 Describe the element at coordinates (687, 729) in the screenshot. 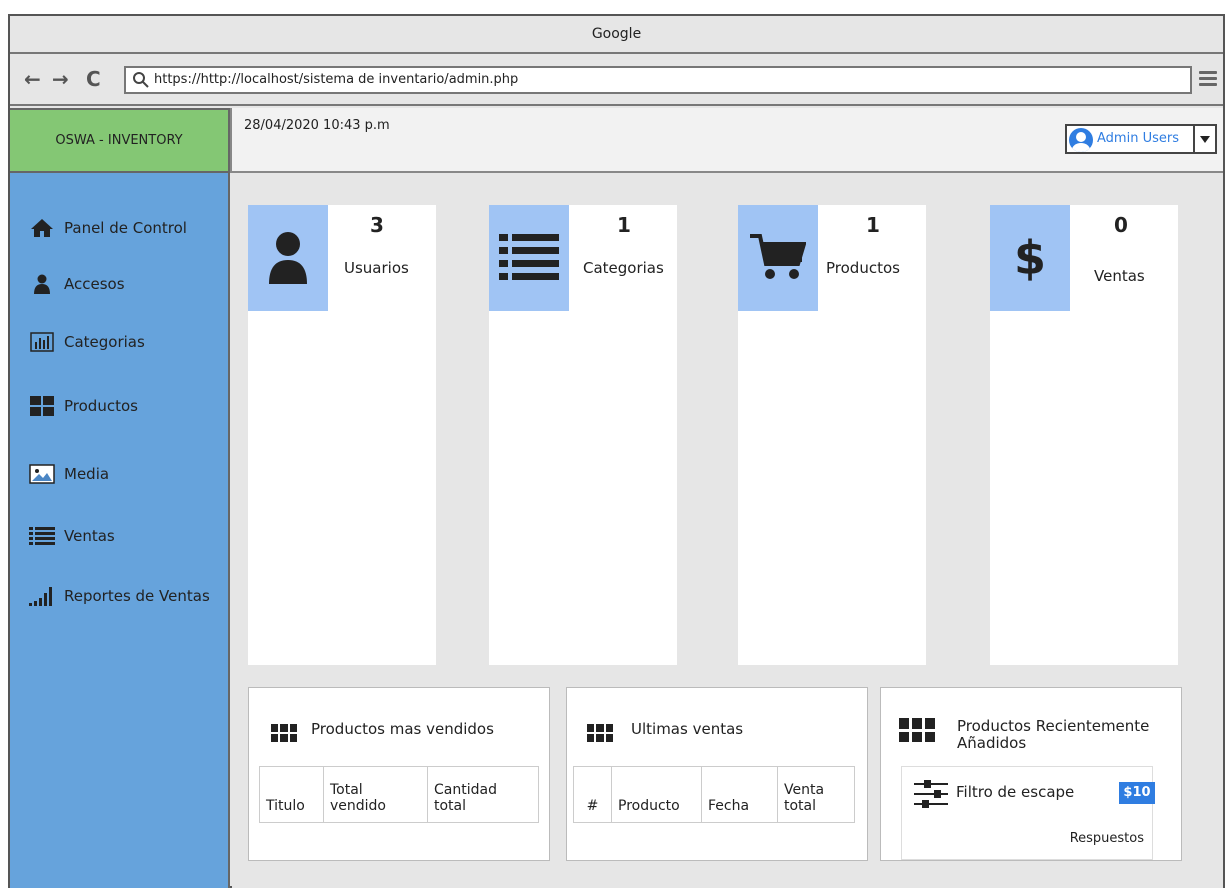

I see `panel-title: Ultimas ventas` at that location.